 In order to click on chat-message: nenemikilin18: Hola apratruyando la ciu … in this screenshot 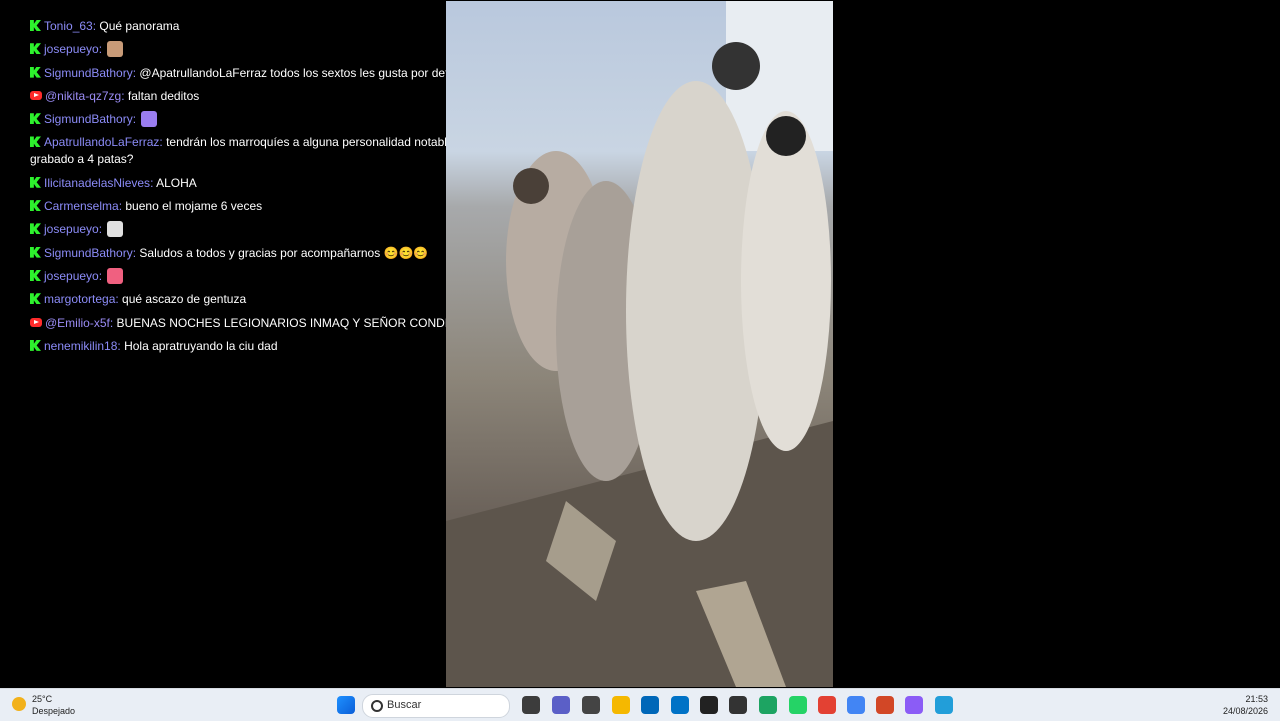, I will do `click(260, 346)`.